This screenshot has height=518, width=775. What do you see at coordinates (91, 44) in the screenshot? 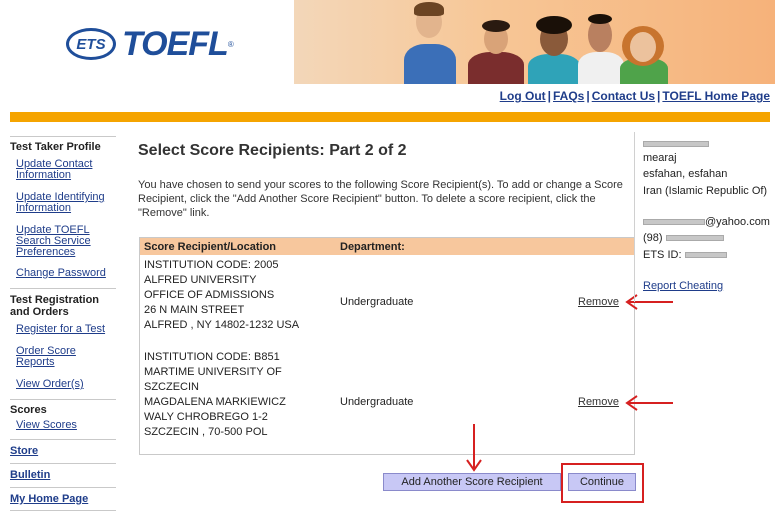
I see `ets-logo: ETS` at bounding box center [91, 44].